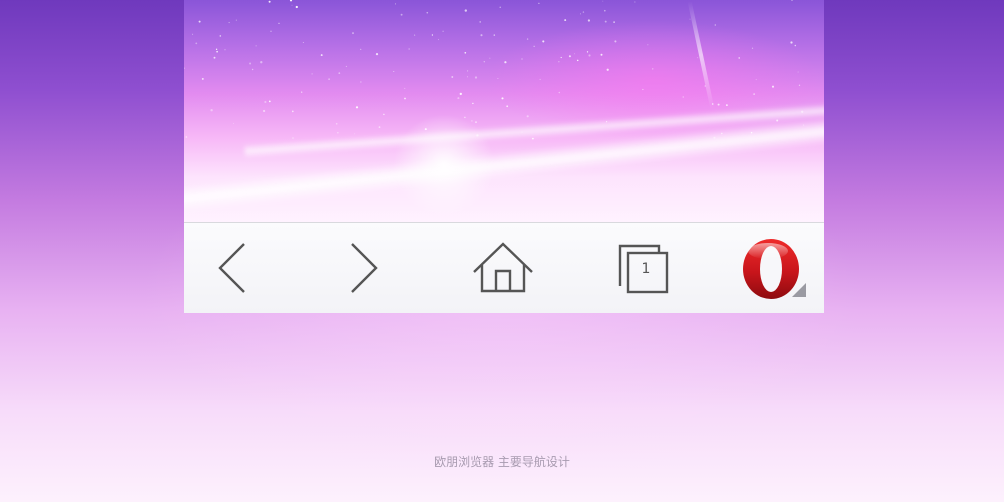  I want to click on tab-count: 1, so click(646, 269).